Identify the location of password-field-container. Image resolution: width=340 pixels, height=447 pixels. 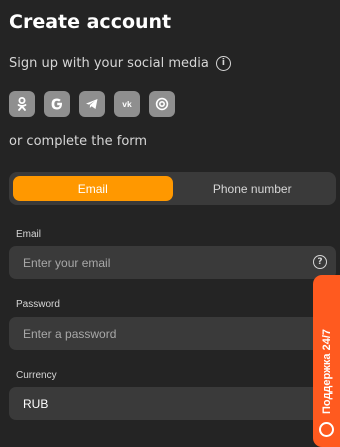
(172, 333).